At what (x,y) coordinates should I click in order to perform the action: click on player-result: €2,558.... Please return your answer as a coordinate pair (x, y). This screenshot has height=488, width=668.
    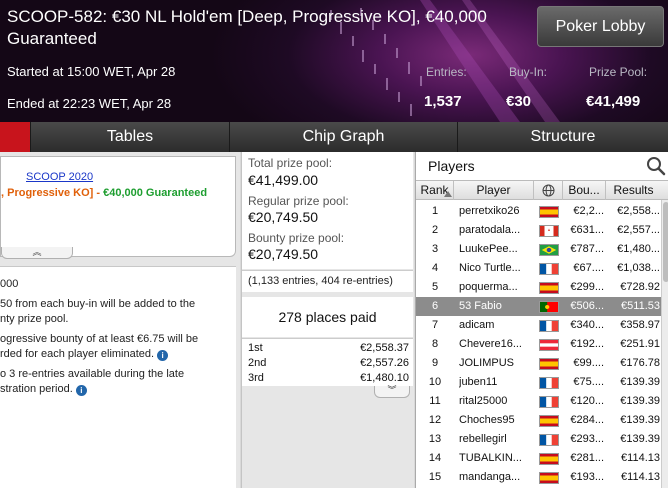
    Looking at the image, I should click on (638, 211).